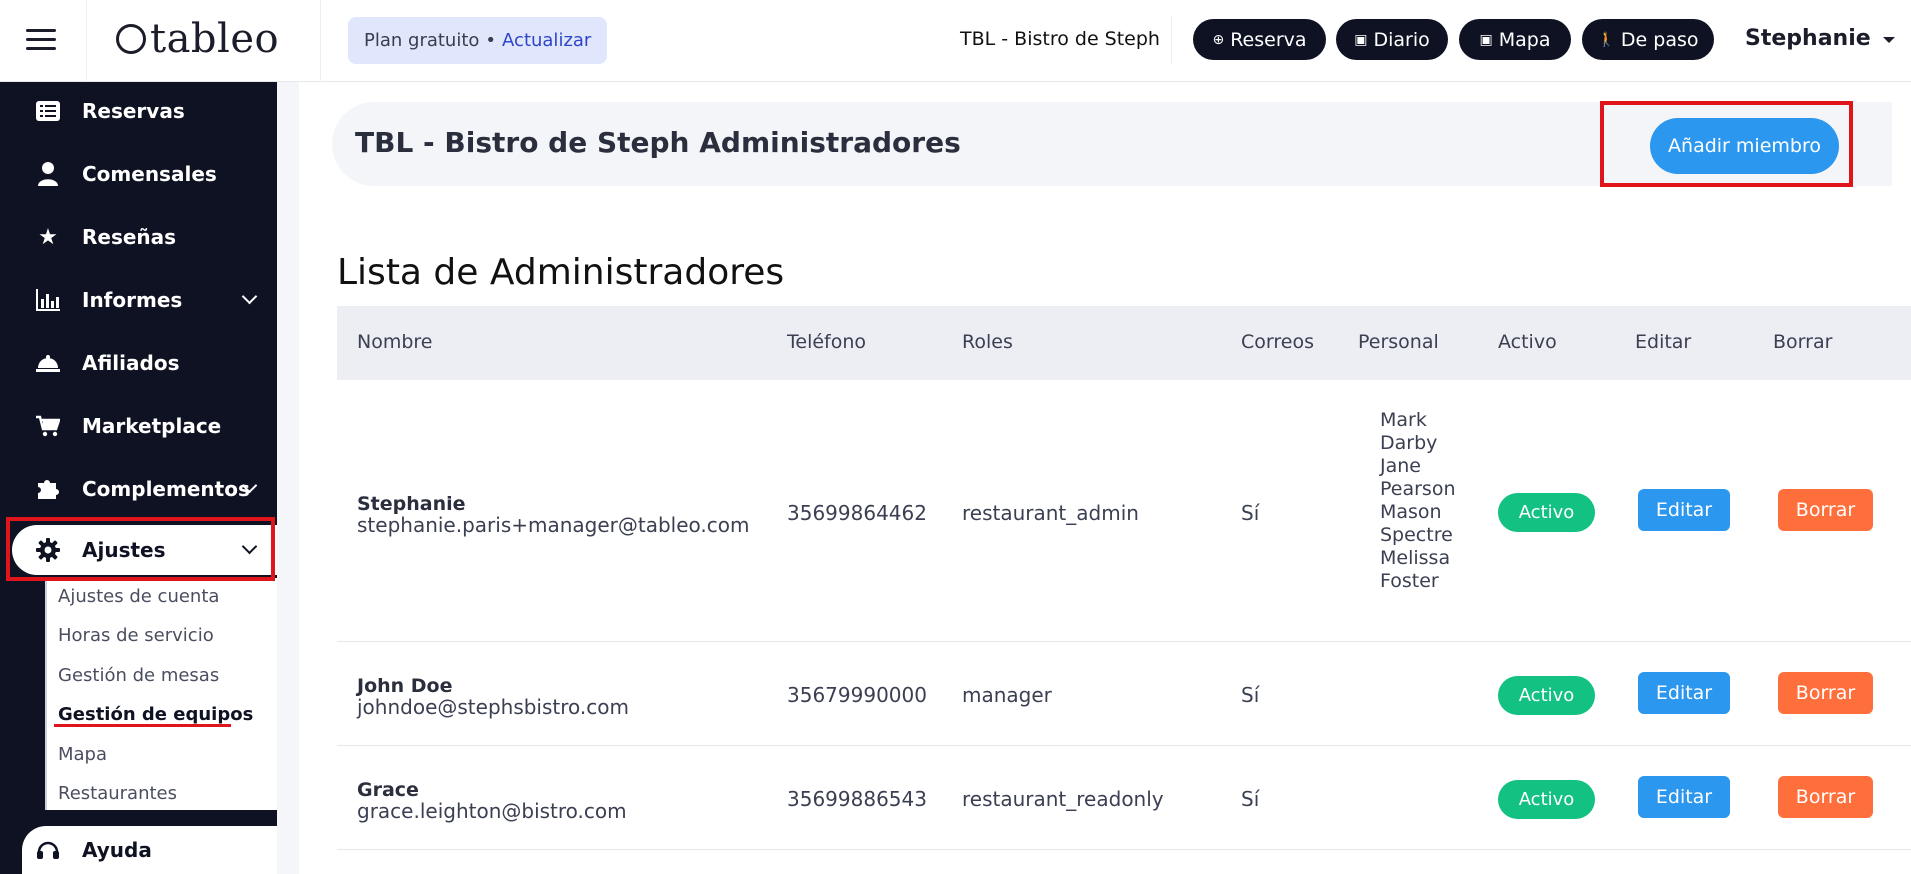  I want to click on star-icon: ★, so click(48, 237).